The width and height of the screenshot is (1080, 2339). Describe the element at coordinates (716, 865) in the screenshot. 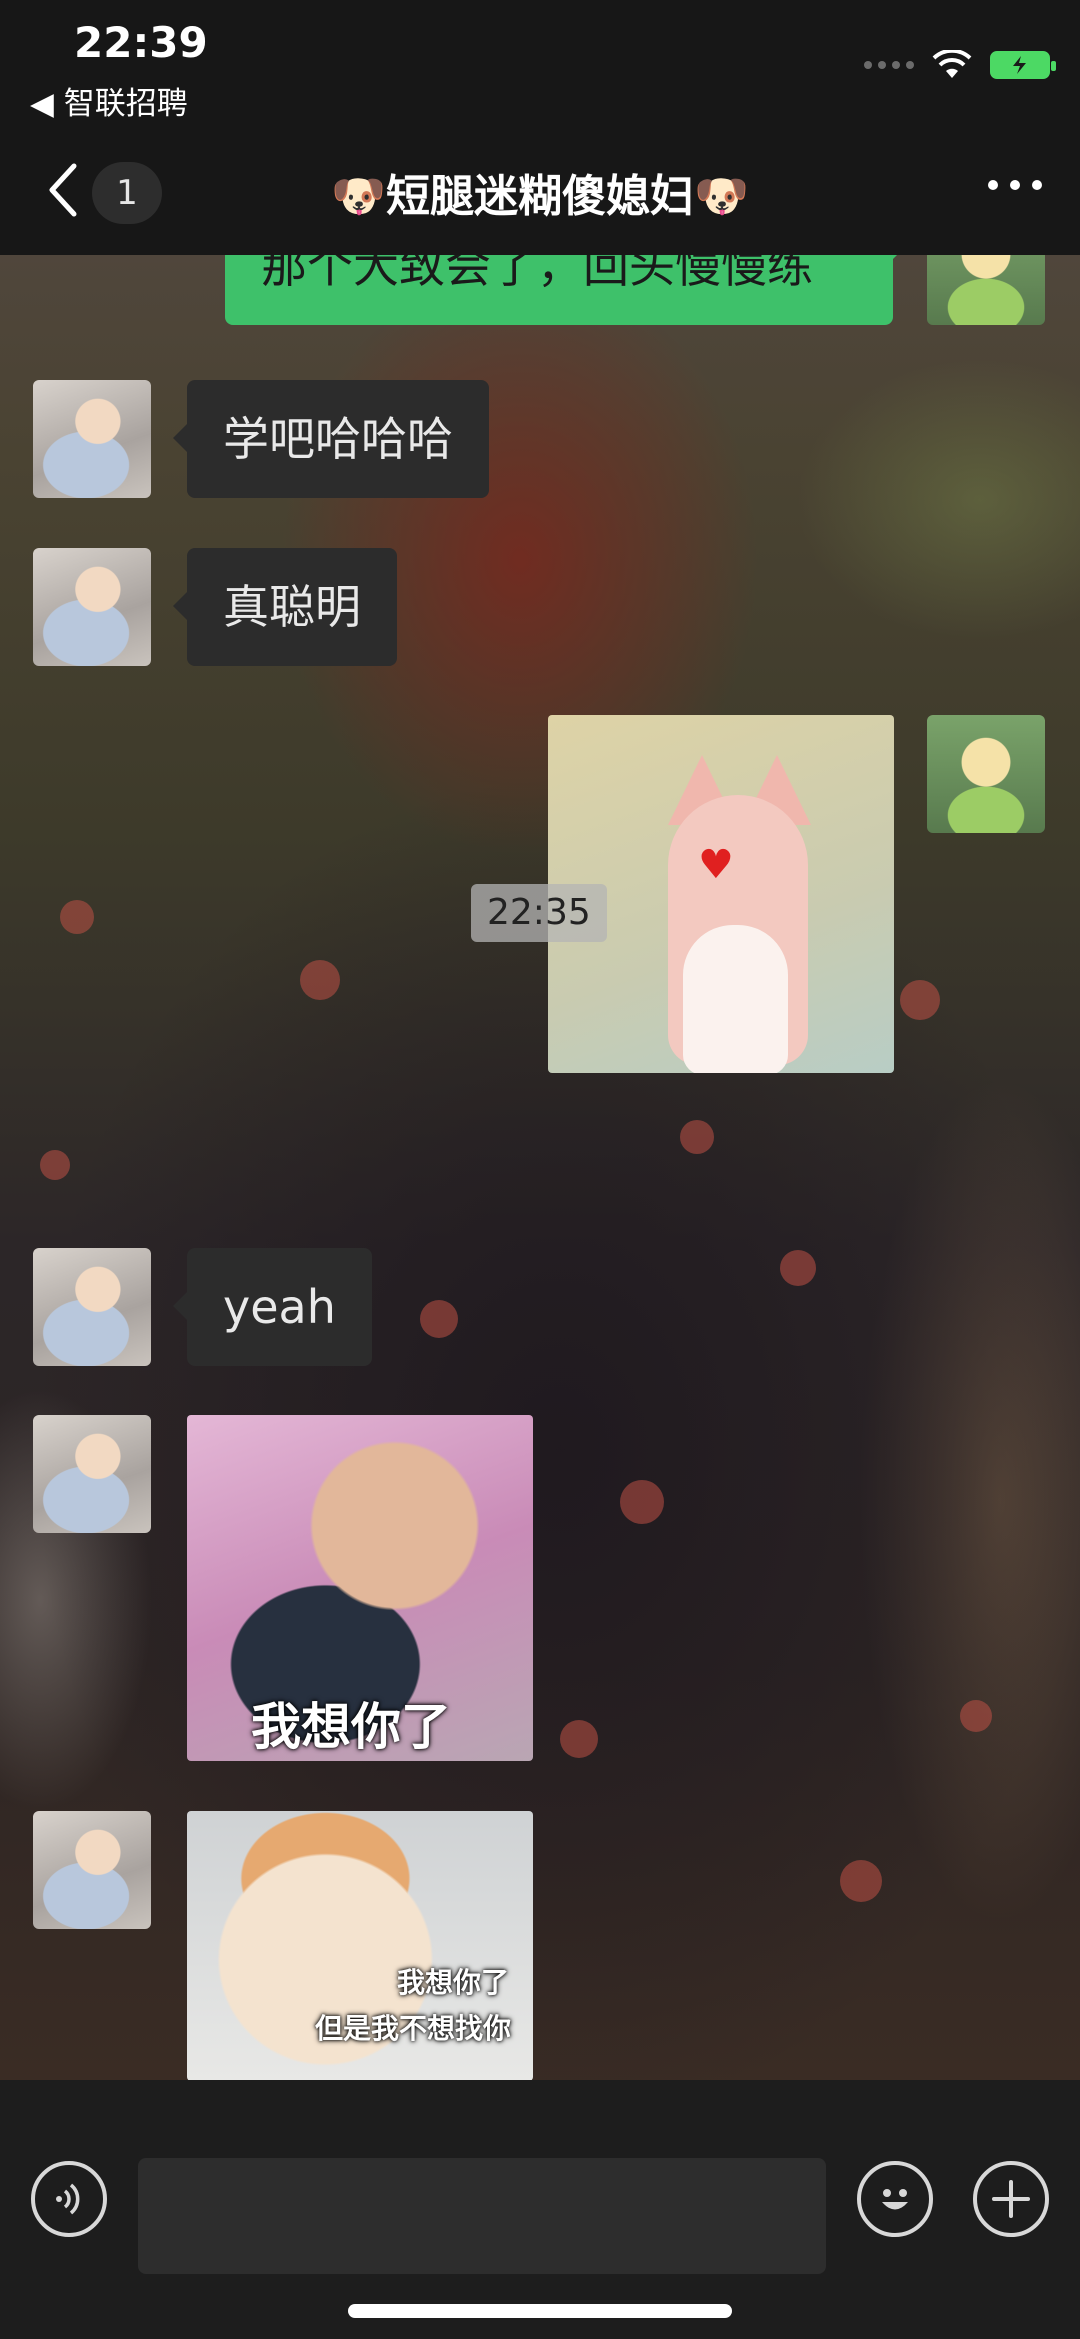

I see `heart-icon: ♥` at that location.